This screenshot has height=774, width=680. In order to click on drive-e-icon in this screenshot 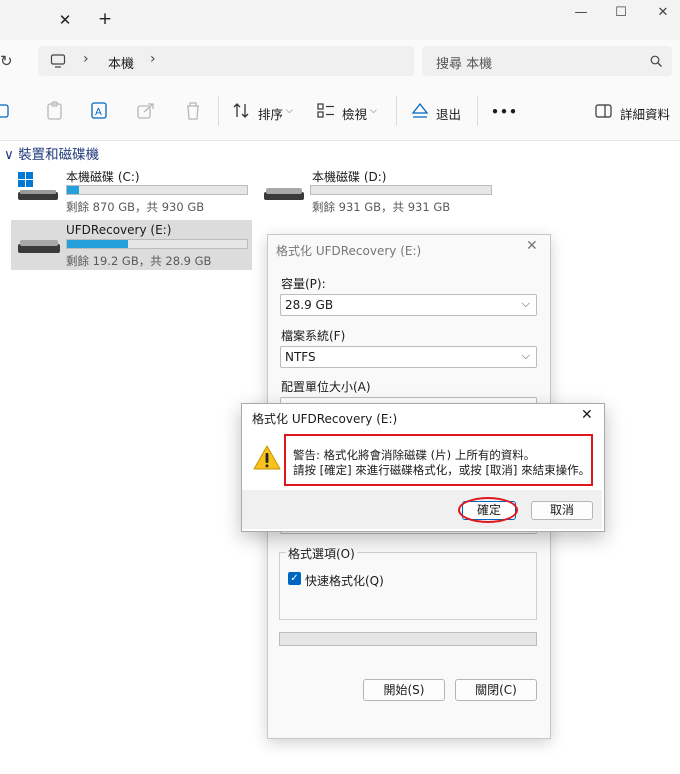, I will do `click(39, 246)`.